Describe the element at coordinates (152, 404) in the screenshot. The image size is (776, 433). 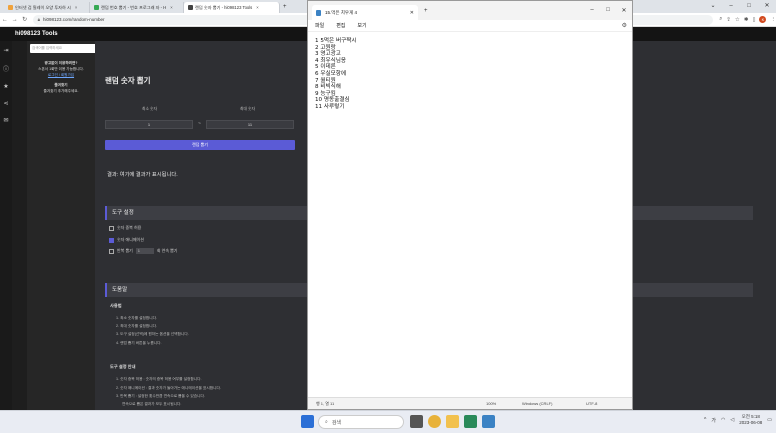
I see `settings-guide-line: 연속으로 뽑은 결과가 모두 표시됩니다.` at that location.